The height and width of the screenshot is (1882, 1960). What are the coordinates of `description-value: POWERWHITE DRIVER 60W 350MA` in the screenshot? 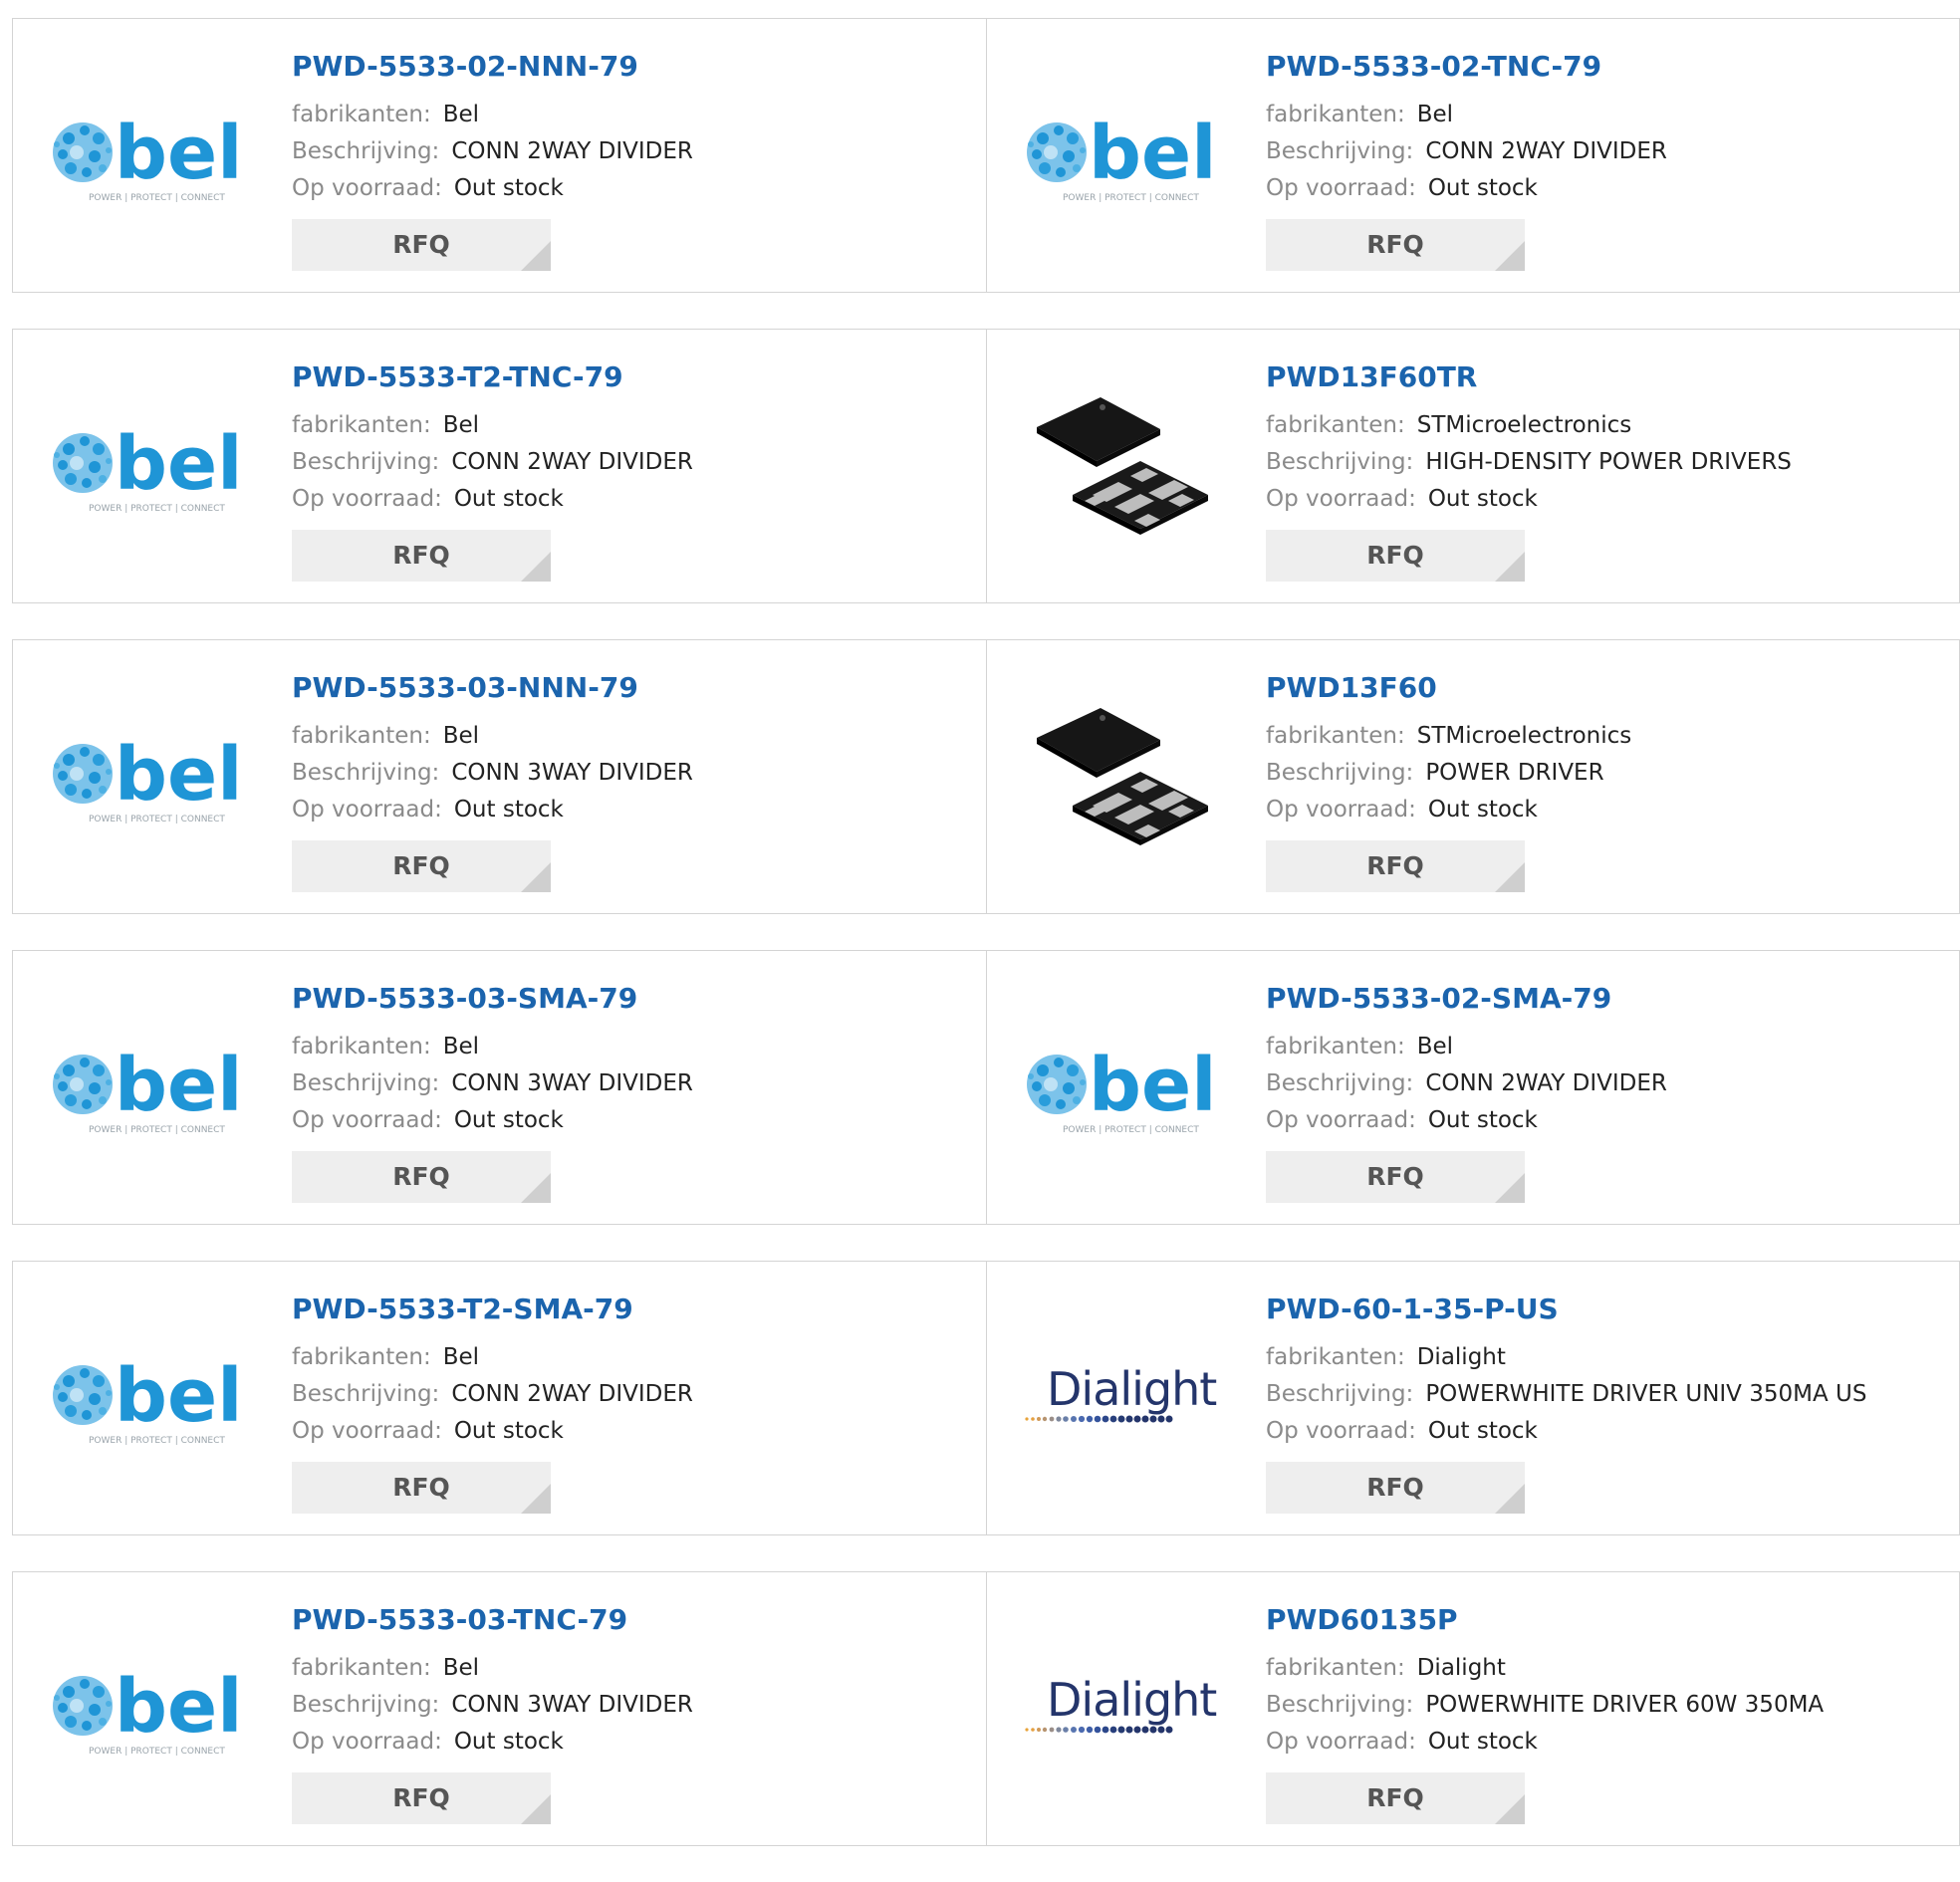 It's located at (1625, 1705).